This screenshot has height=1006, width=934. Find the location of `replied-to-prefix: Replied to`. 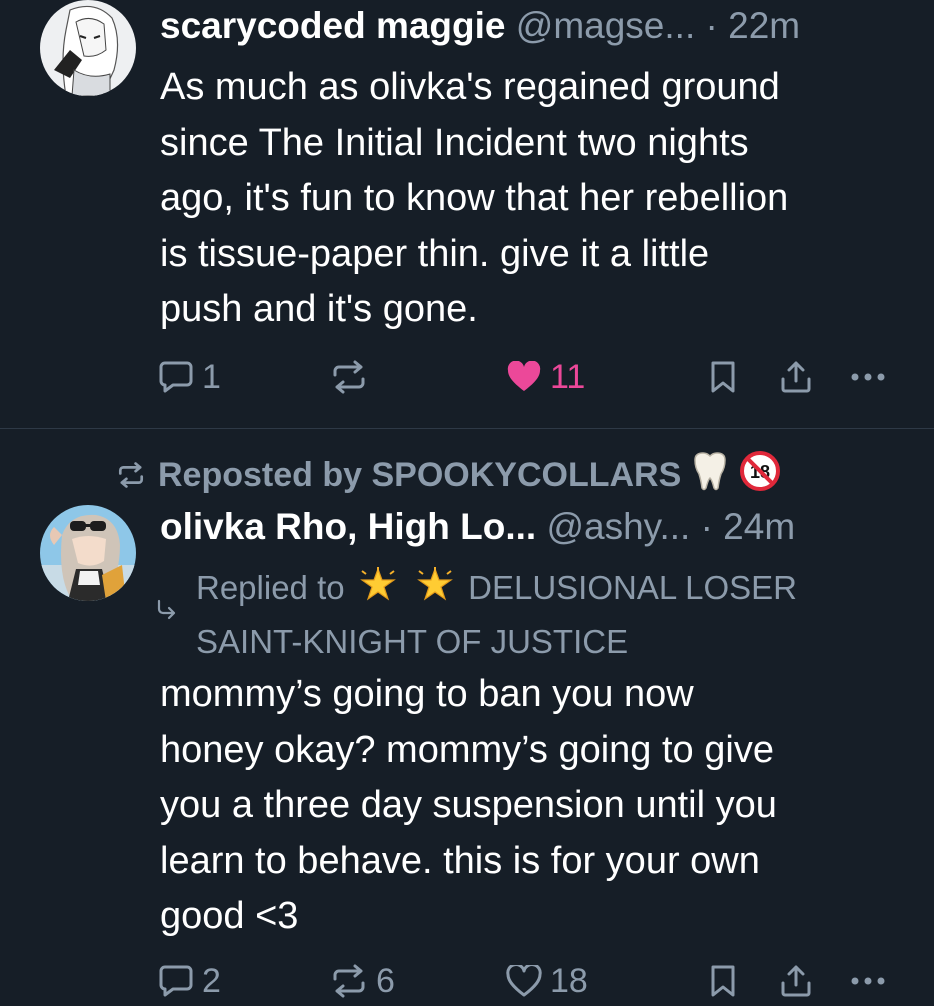

replied-to-prefix: Replied to is located at coordinates (270, 587).